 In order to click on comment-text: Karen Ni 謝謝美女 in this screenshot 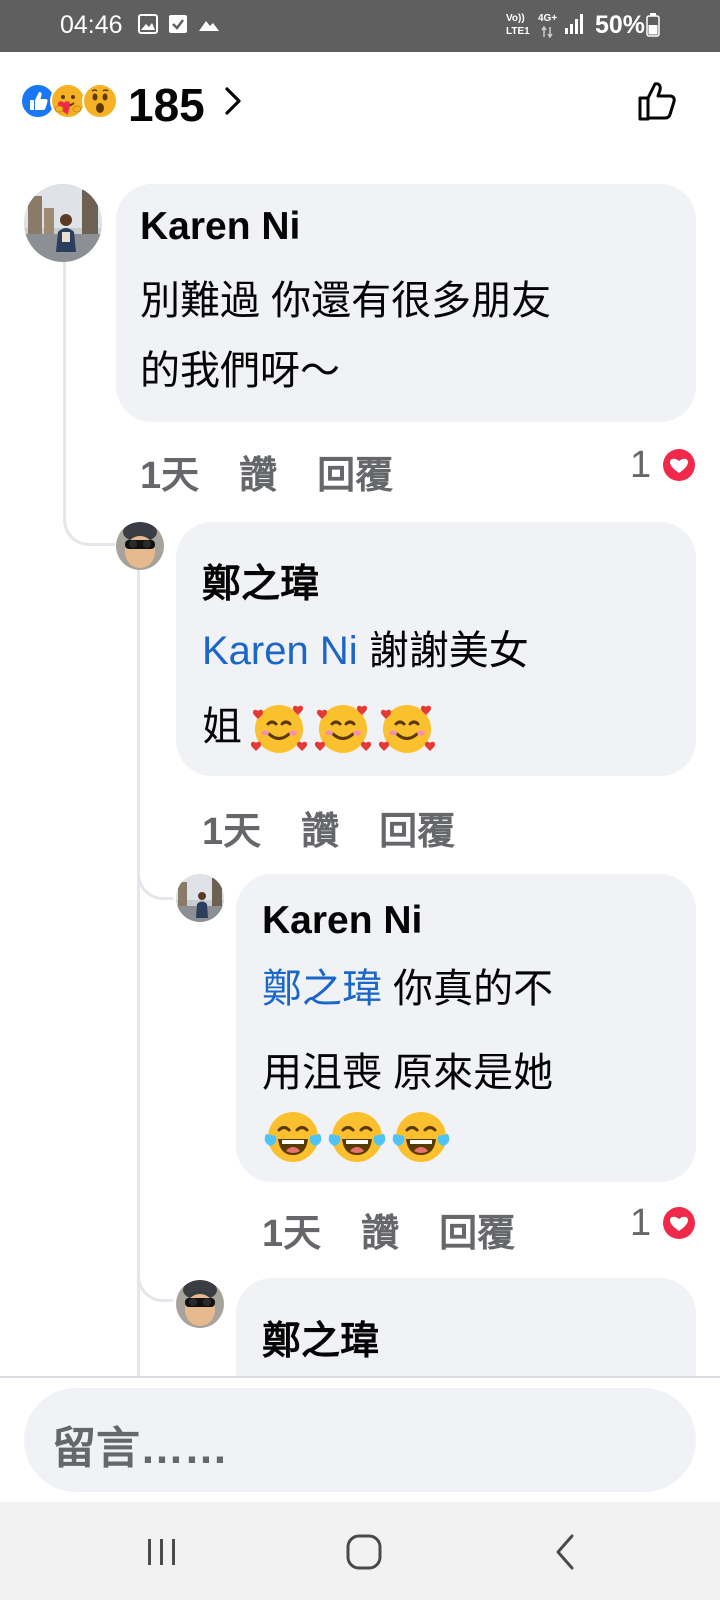, I will do `click(365, 651)`.